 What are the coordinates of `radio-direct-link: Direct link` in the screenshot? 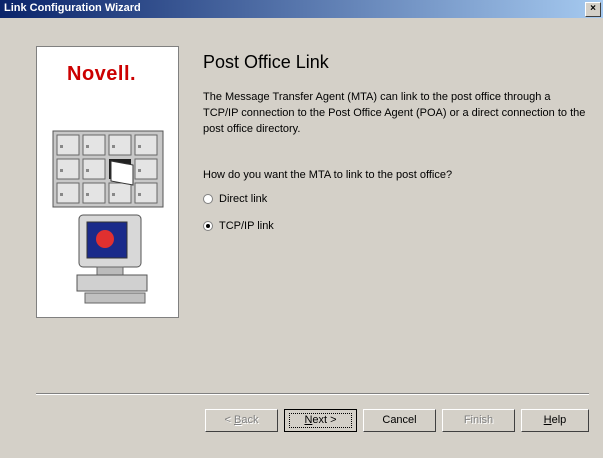 It's located at (235, 199).